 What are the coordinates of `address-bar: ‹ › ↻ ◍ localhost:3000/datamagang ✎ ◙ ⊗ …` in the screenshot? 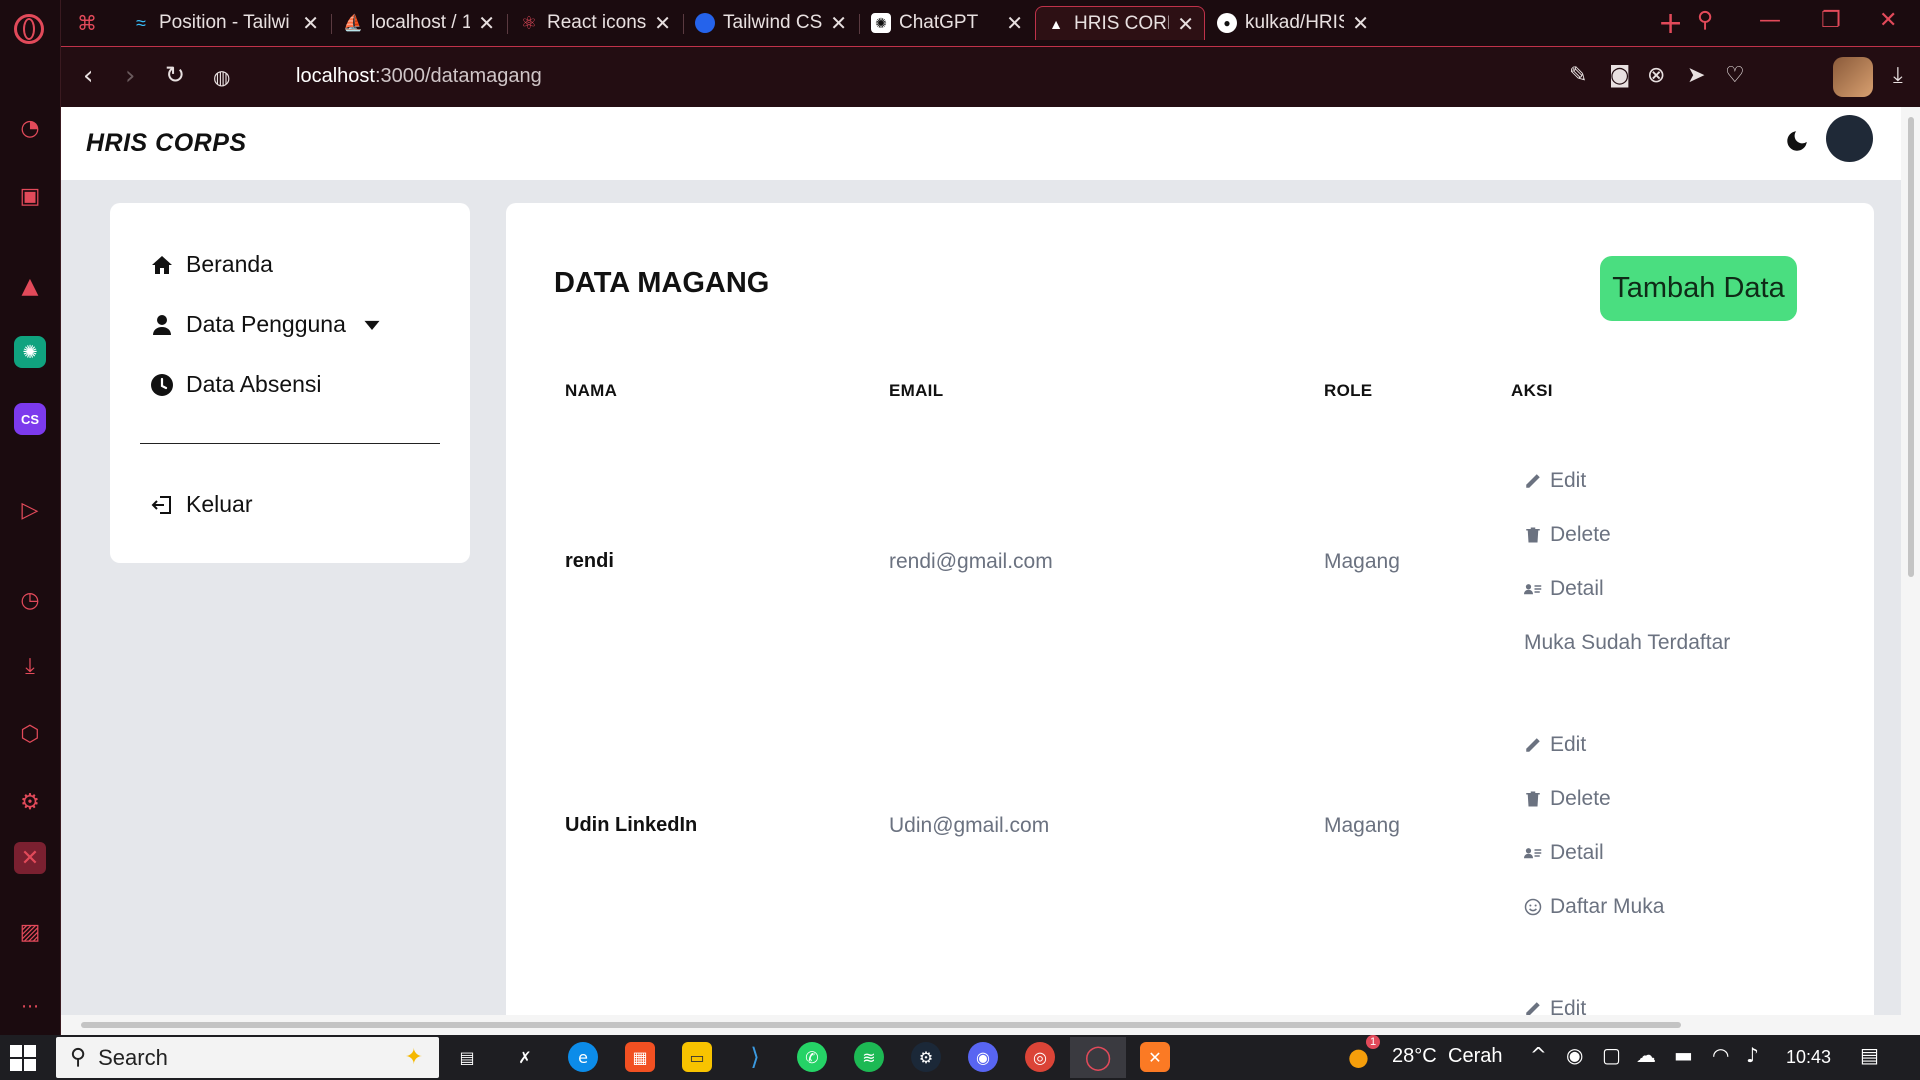 It's located at (990, 76).